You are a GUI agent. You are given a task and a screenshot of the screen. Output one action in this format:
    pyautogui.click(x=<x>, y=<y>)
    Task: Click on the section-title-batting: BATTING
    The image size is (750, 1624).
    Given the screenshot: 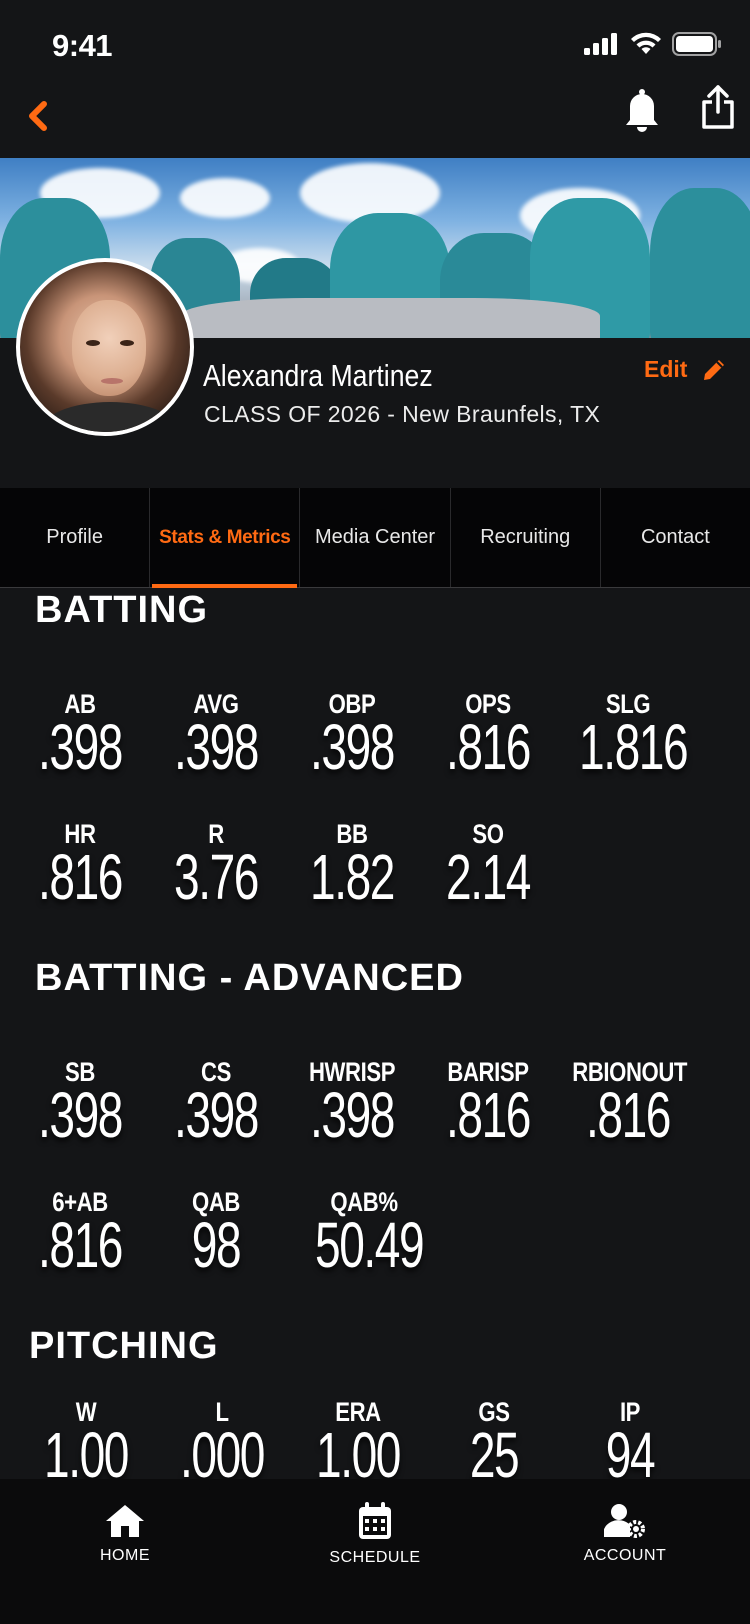 What is the action you would take?
    pyautogui.click(x=122, y=610)
    